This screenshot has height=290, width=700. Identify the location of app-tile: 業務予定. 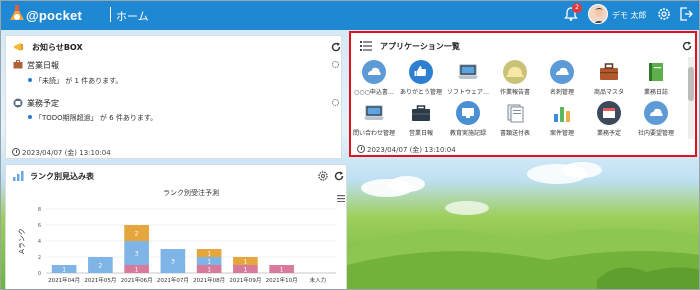
(609, 122).